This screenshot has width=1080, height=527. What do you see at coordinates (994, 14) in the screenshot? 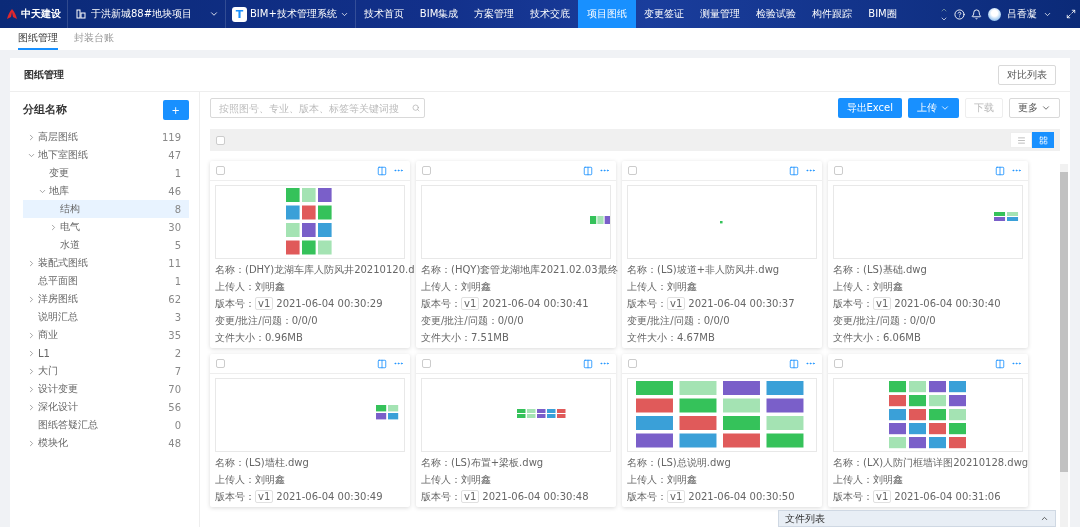
I see `avatar` at bounding box center [994, 14].